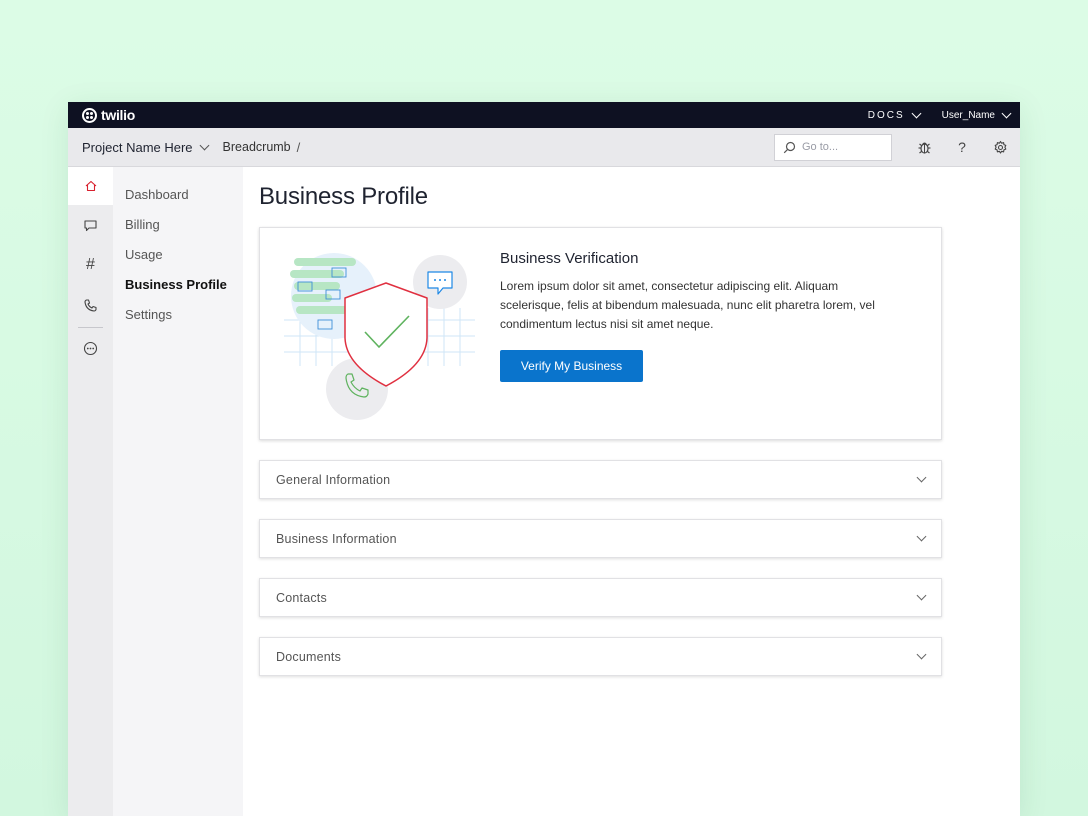  I want to click on verification-illustration, so click(380, 333).